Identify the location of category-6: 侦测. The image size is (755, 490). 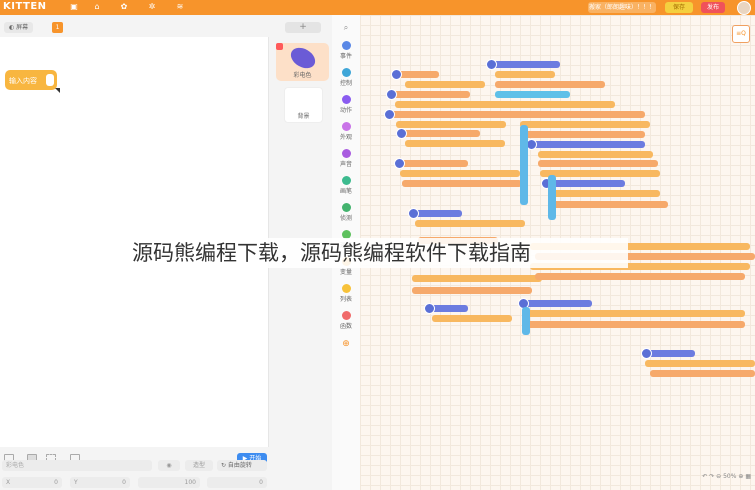
(346, 212).